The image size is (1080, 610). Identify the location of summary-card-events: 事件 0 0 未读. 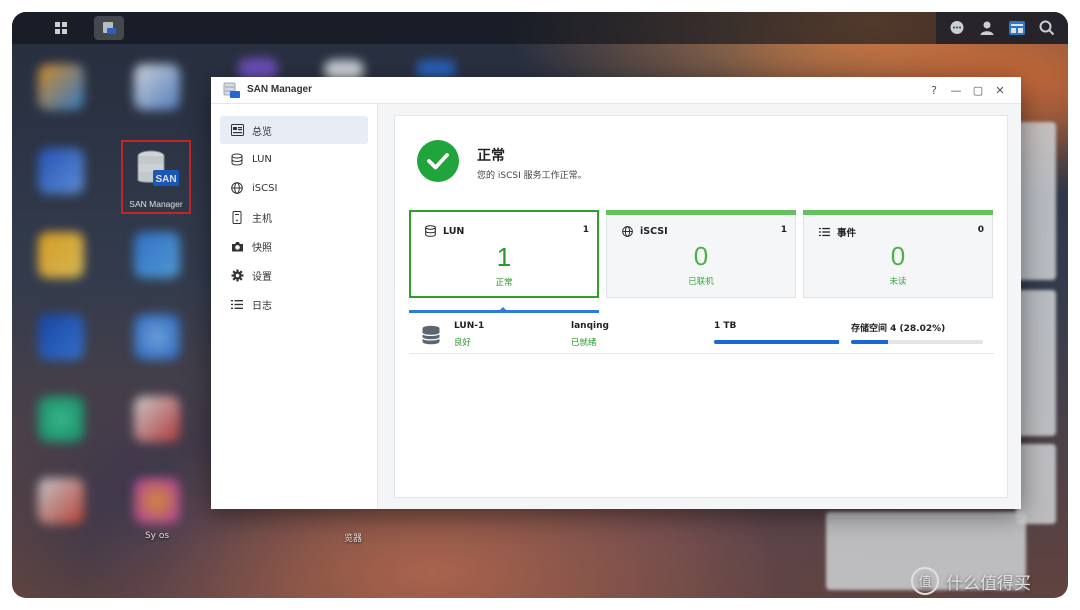
(898, 254).